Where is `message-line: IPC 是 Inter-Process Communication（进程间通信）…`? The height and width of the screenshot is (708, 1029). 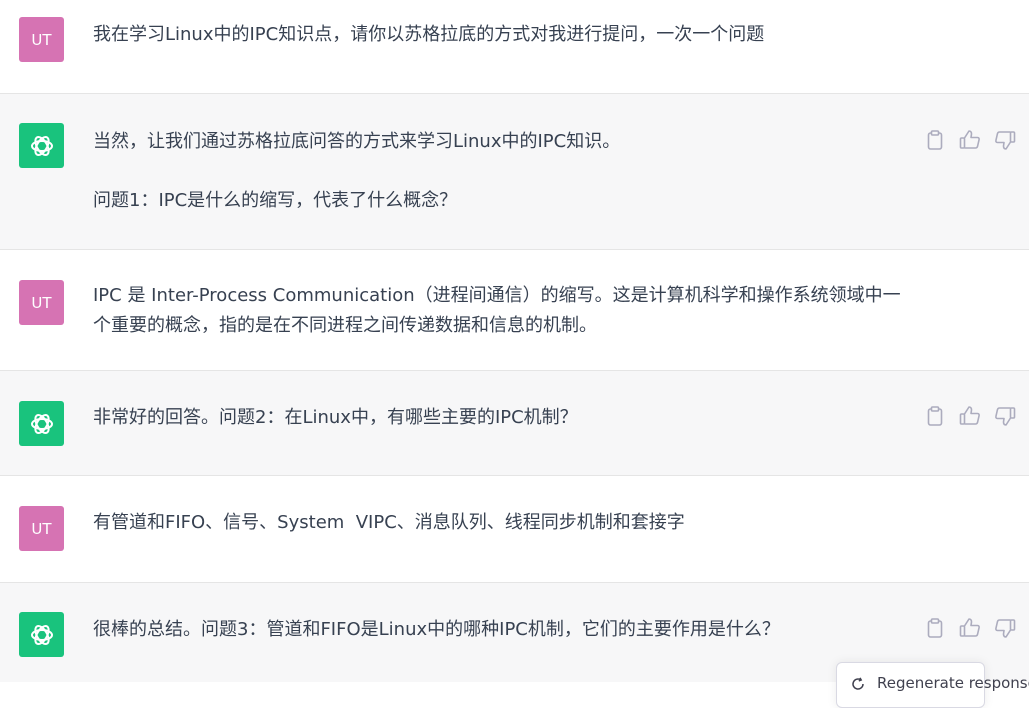
message-line: IPC 是 Inter-Process Communication（进程间通信）… is located at coordinates (497, 310).